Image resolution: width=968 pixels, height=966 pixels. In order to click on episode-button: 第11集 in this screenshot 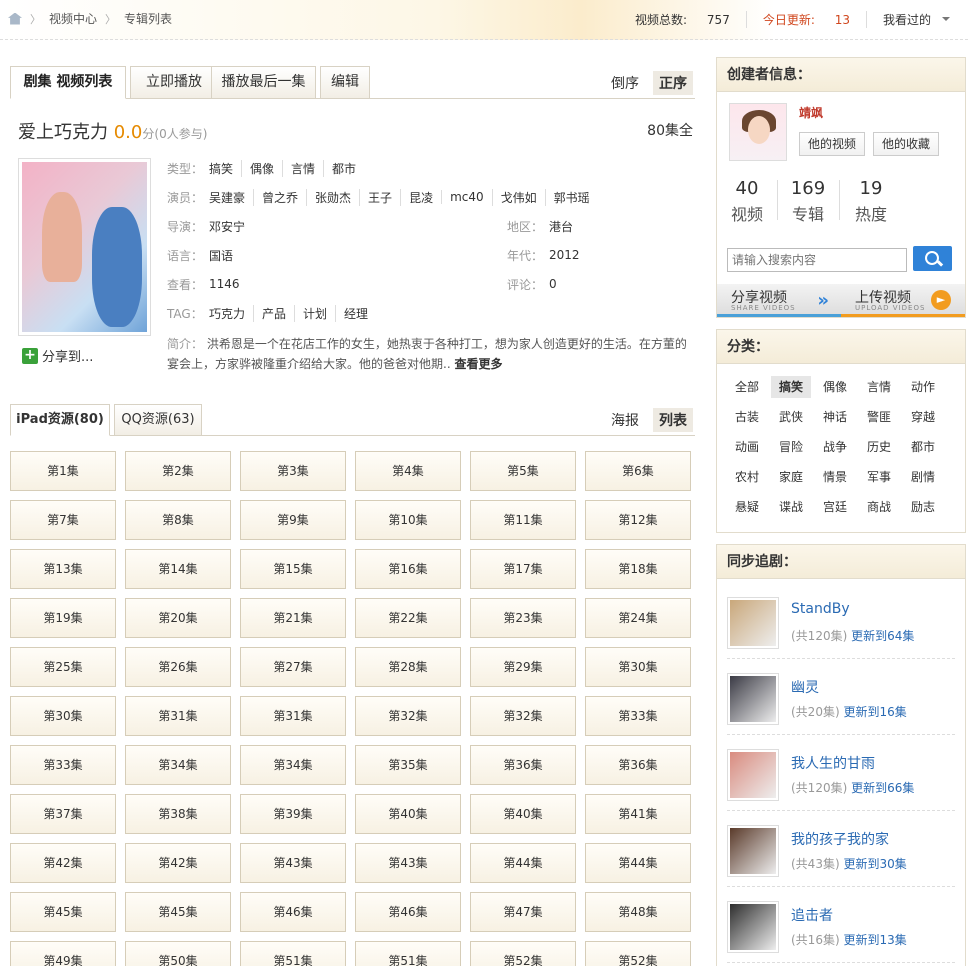, I will do `click(523, 520)`.